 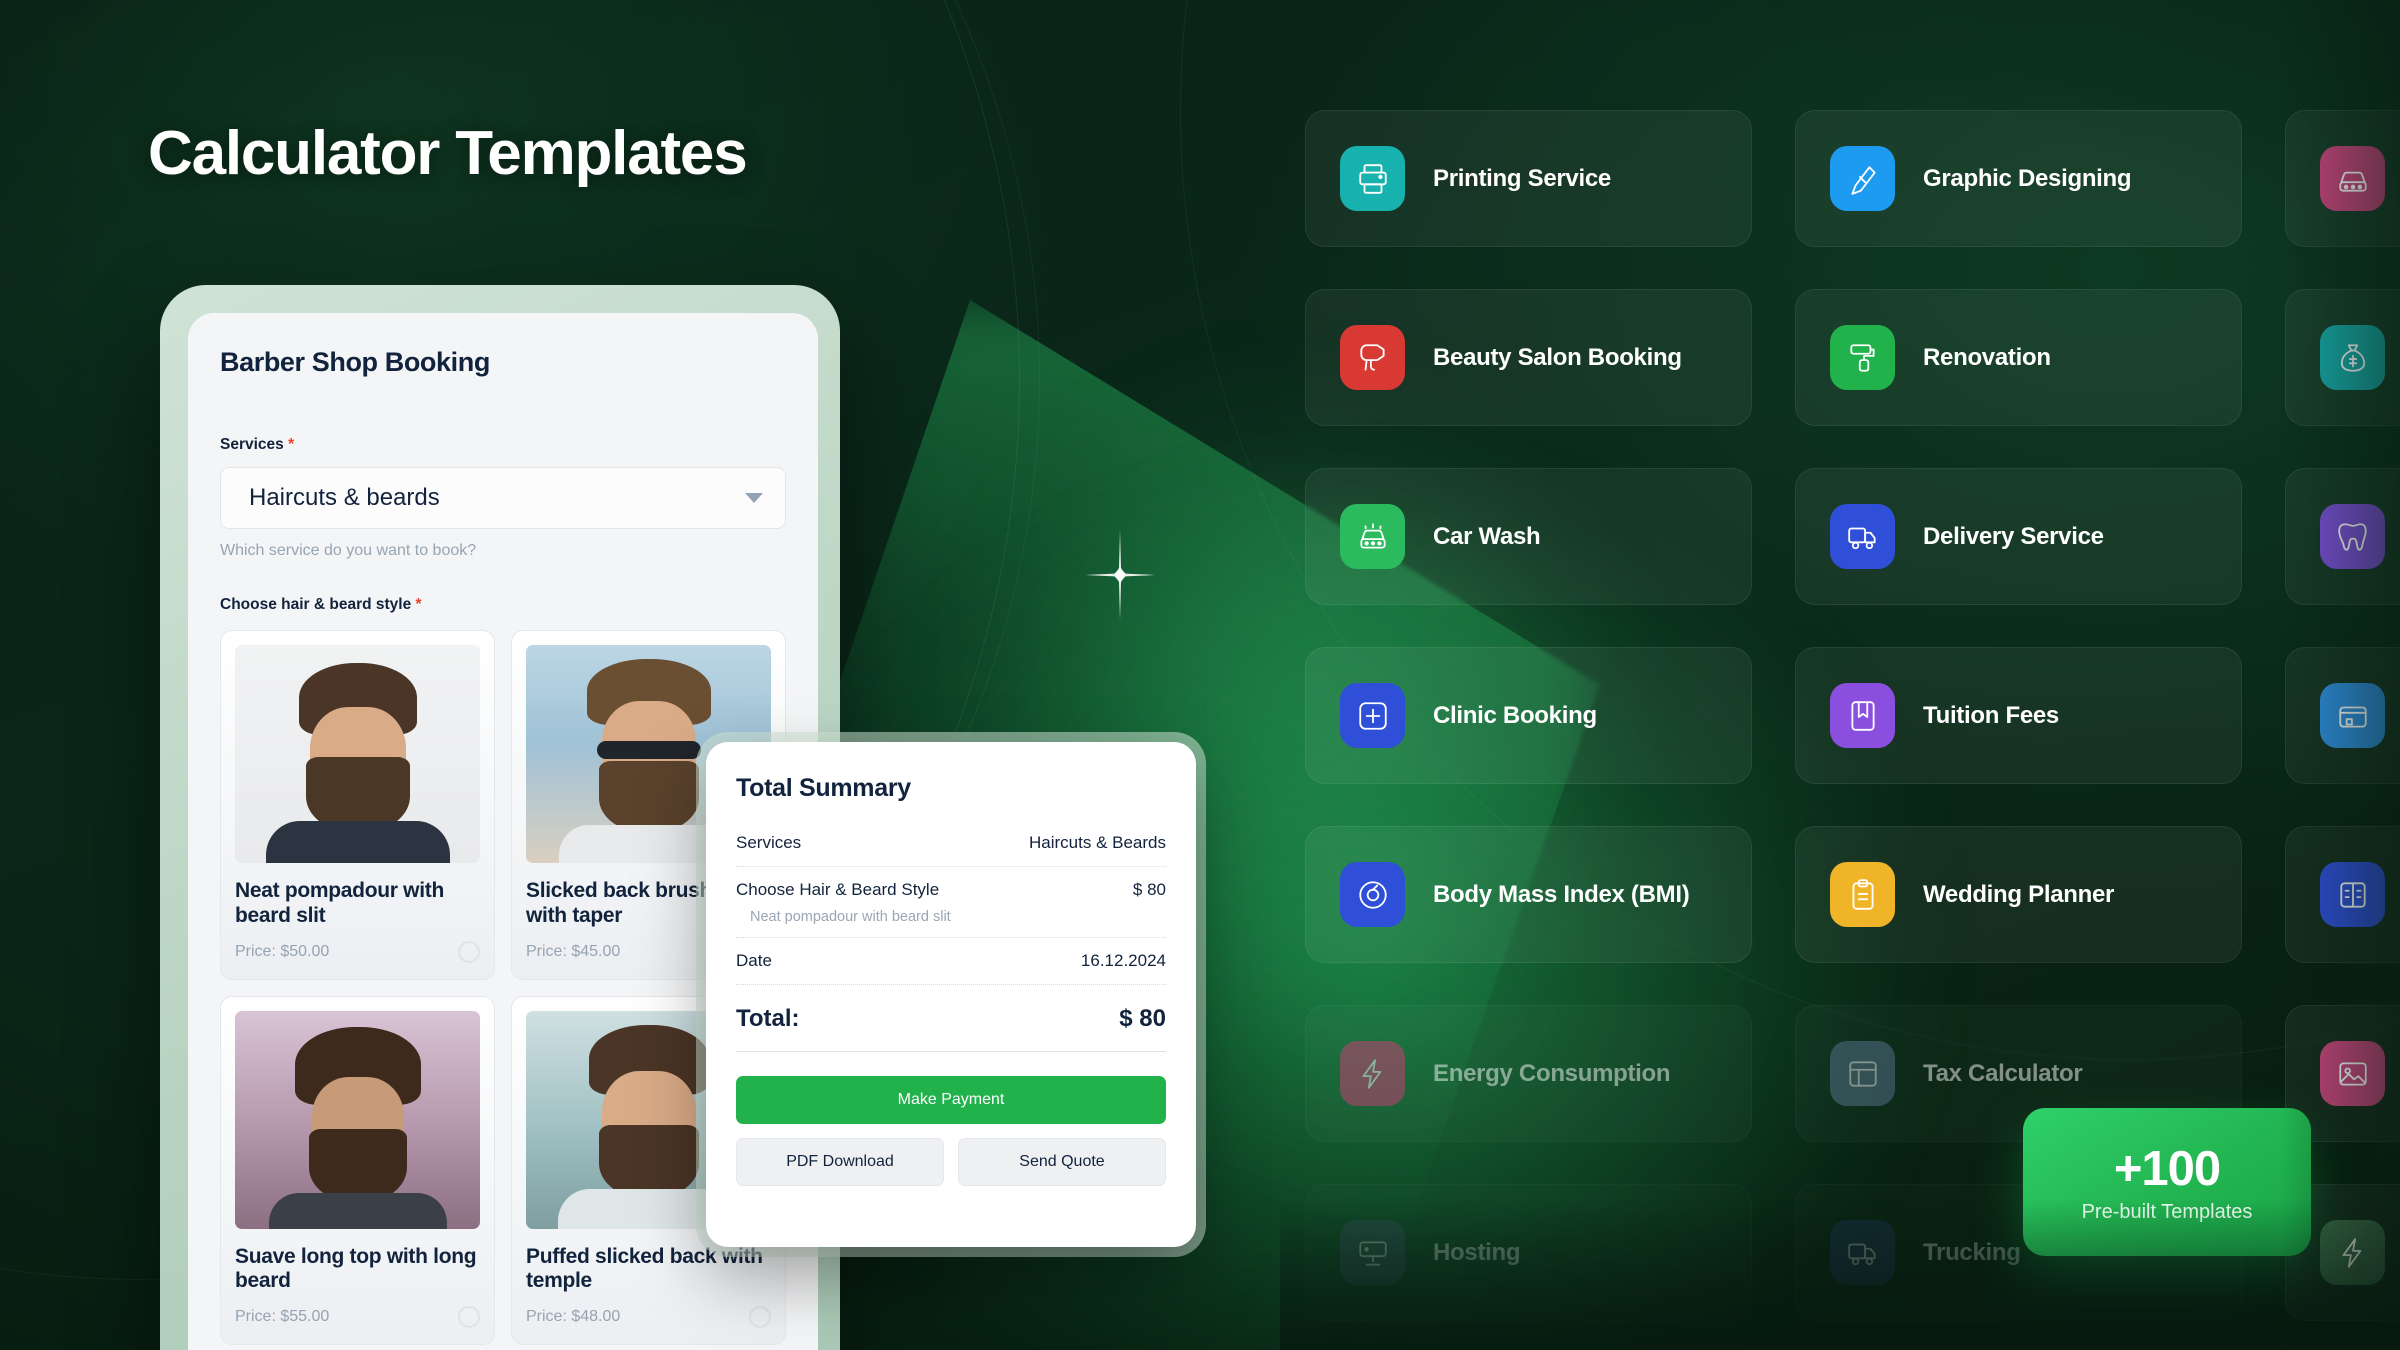 I want to click on make-payment-button: Make Payment, so click(x=951, y=1100).